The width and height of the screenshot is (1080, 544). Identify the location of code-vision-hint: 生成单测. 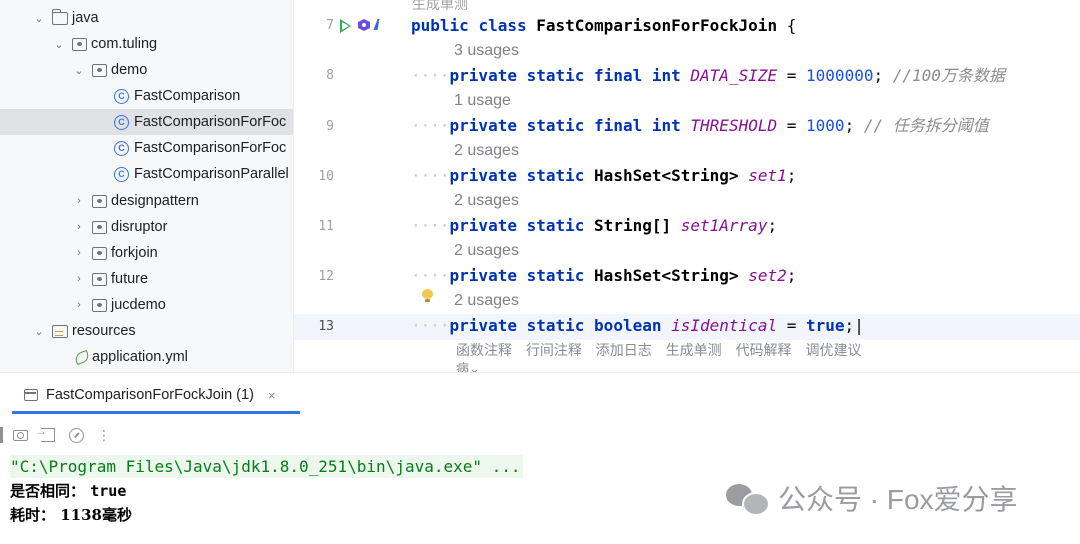
(440, 7).